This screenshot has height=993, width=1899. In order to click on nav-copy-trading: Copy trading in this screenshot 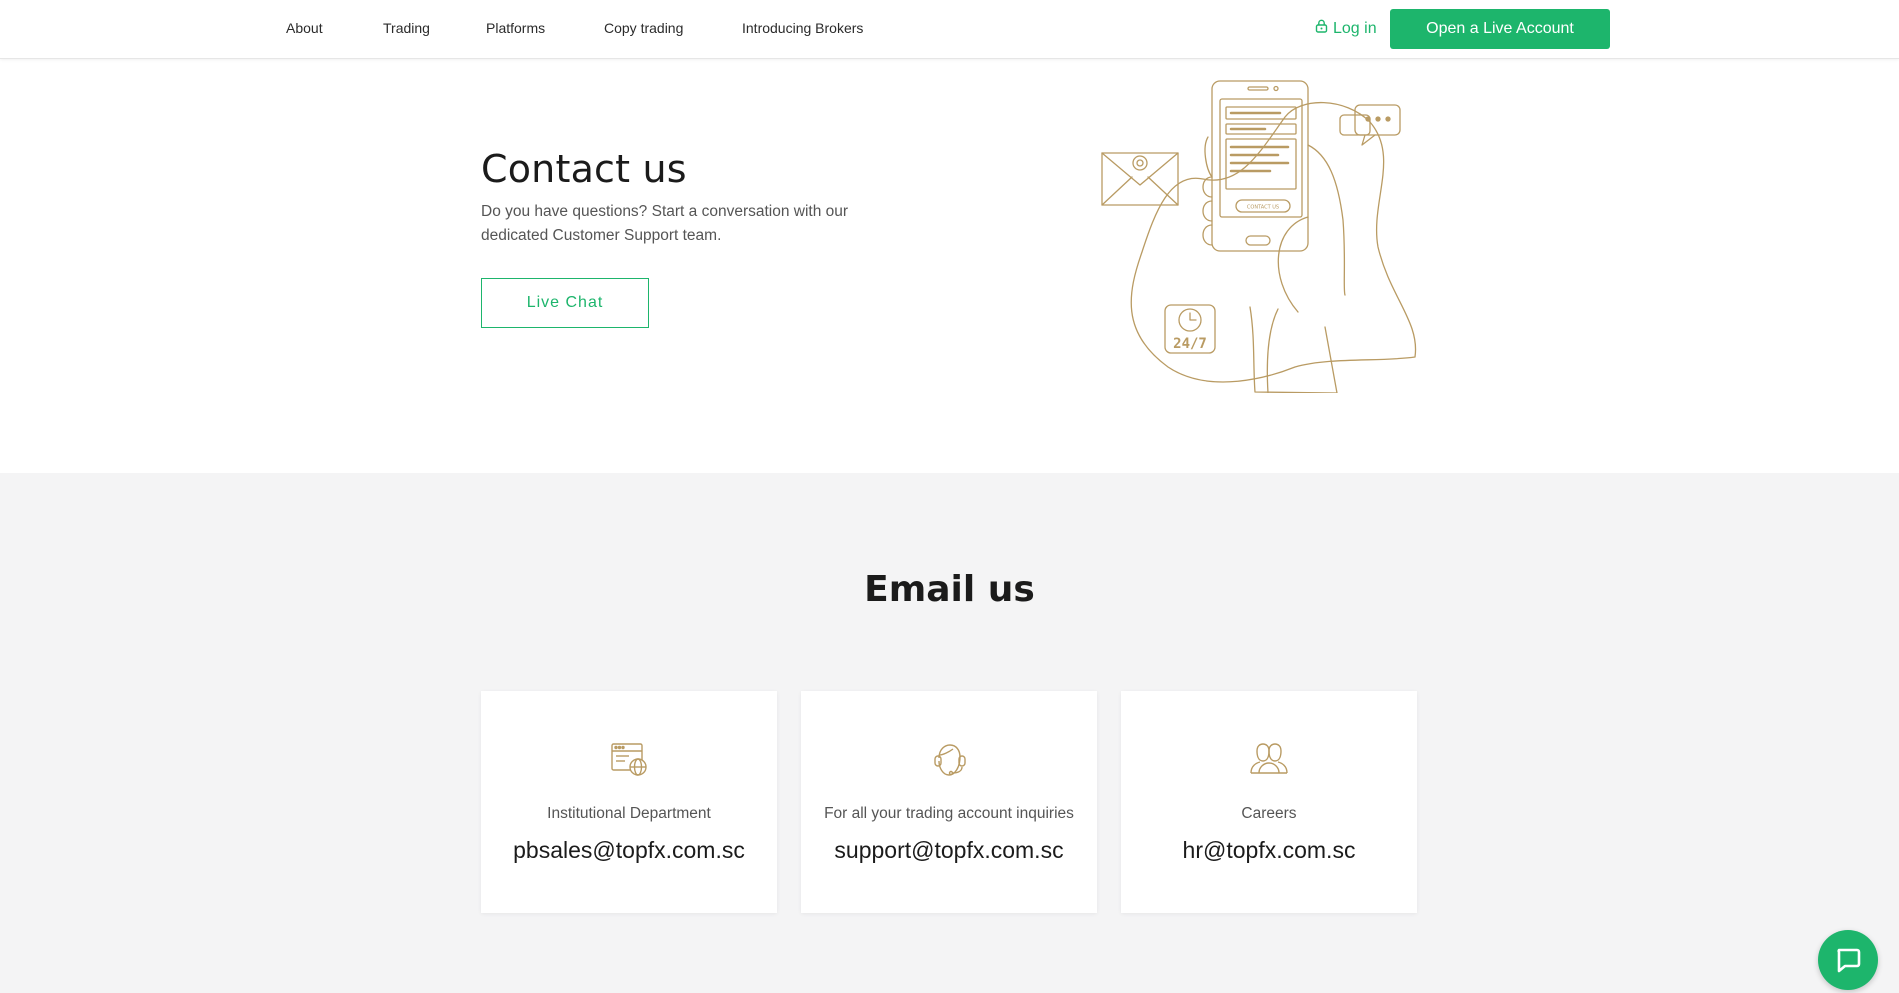, I will do `click(643, 28)`.